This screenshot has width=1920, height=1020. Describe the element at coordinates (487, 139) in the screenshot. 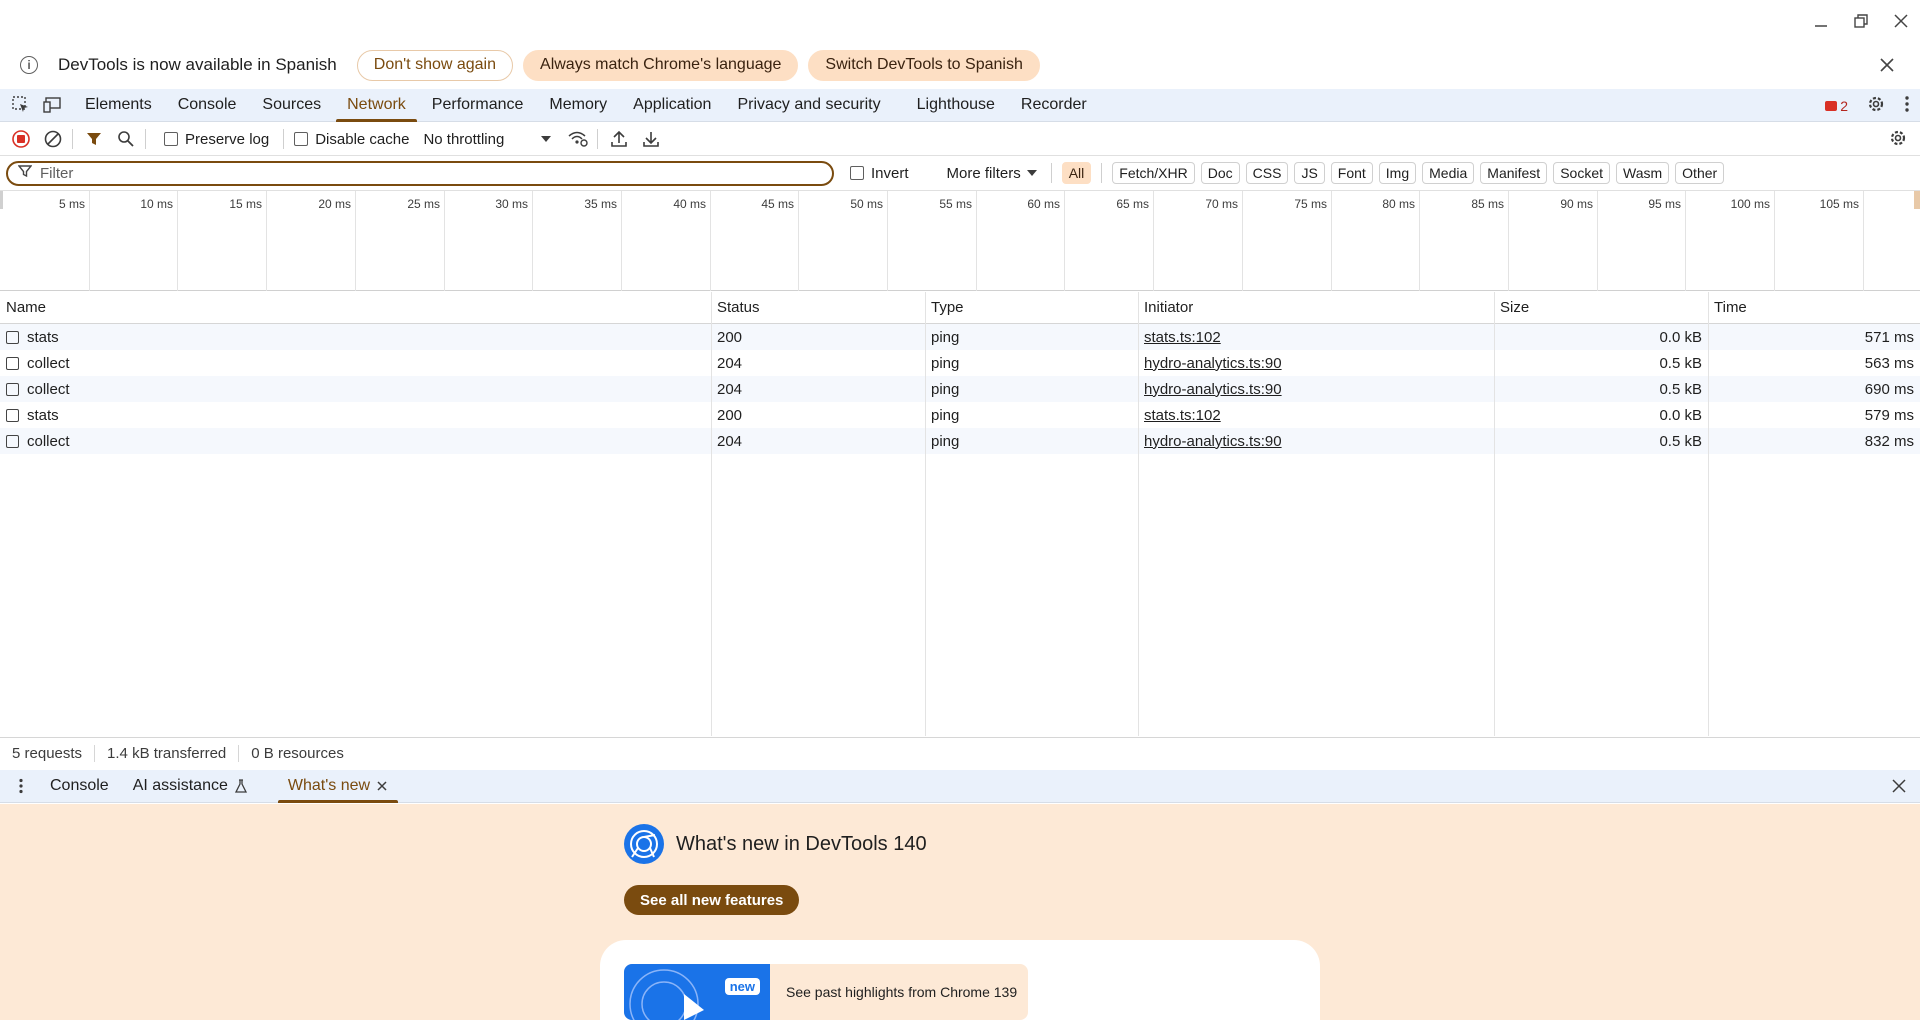

I see `throttling-select: No throttling` at that location.